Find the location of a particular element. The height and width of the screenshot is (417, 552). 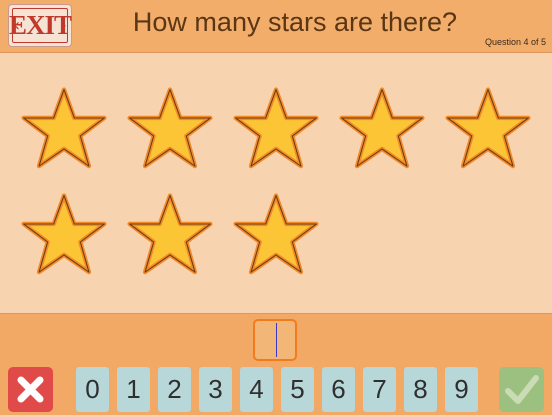

question-counter: Question 4 of 5 is located at coordinates (515, 42).